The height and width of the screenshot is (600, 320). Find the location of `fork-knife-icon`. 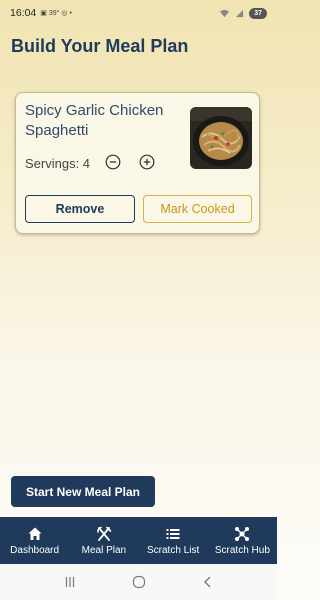

fork-knife-icon is located at coordinates (104, 533).